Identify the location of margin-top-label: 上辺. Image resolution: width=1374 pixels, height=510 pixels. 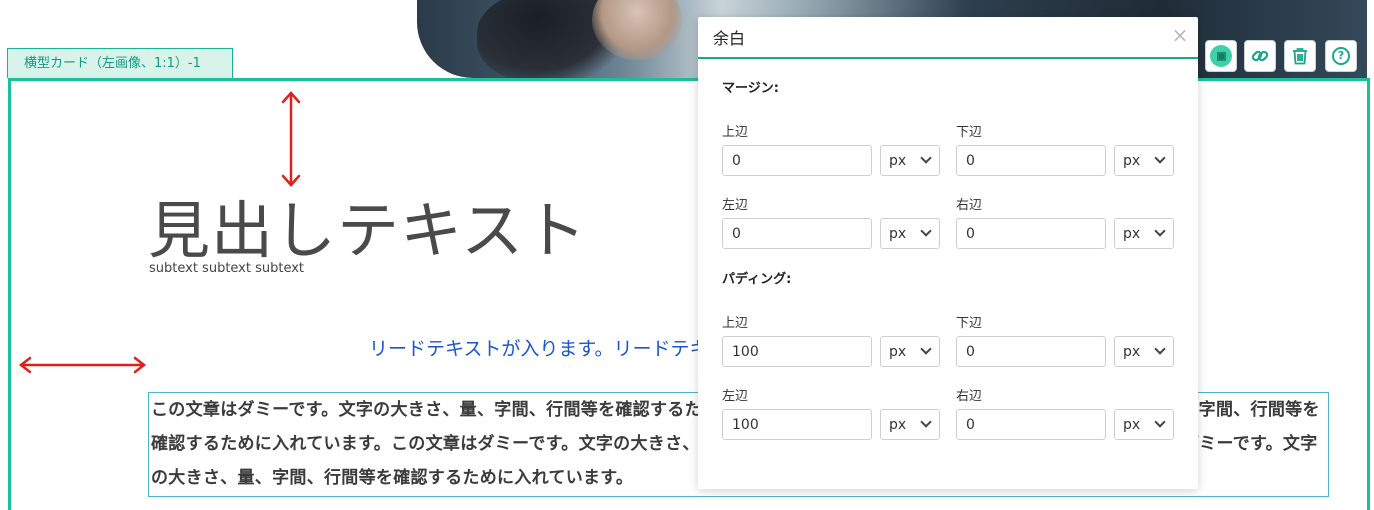
(735, 132).